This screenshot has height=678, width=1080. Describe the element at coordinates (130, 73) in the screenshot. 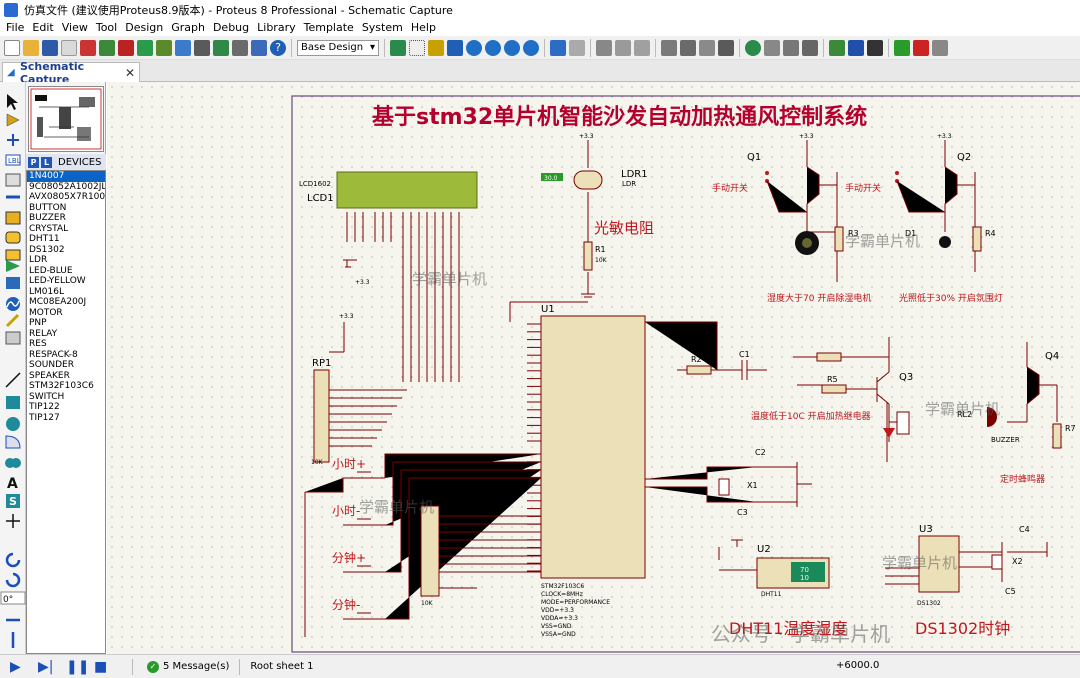

I see `close-icon: ✕` at that location.